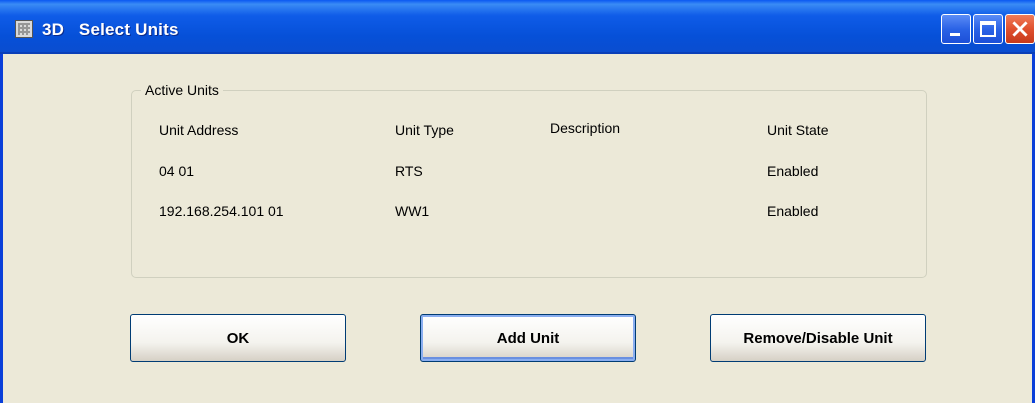 The width and height of the screenshot is (1035, 403). I want to click on column-header-description: Description, so click(585, 128).